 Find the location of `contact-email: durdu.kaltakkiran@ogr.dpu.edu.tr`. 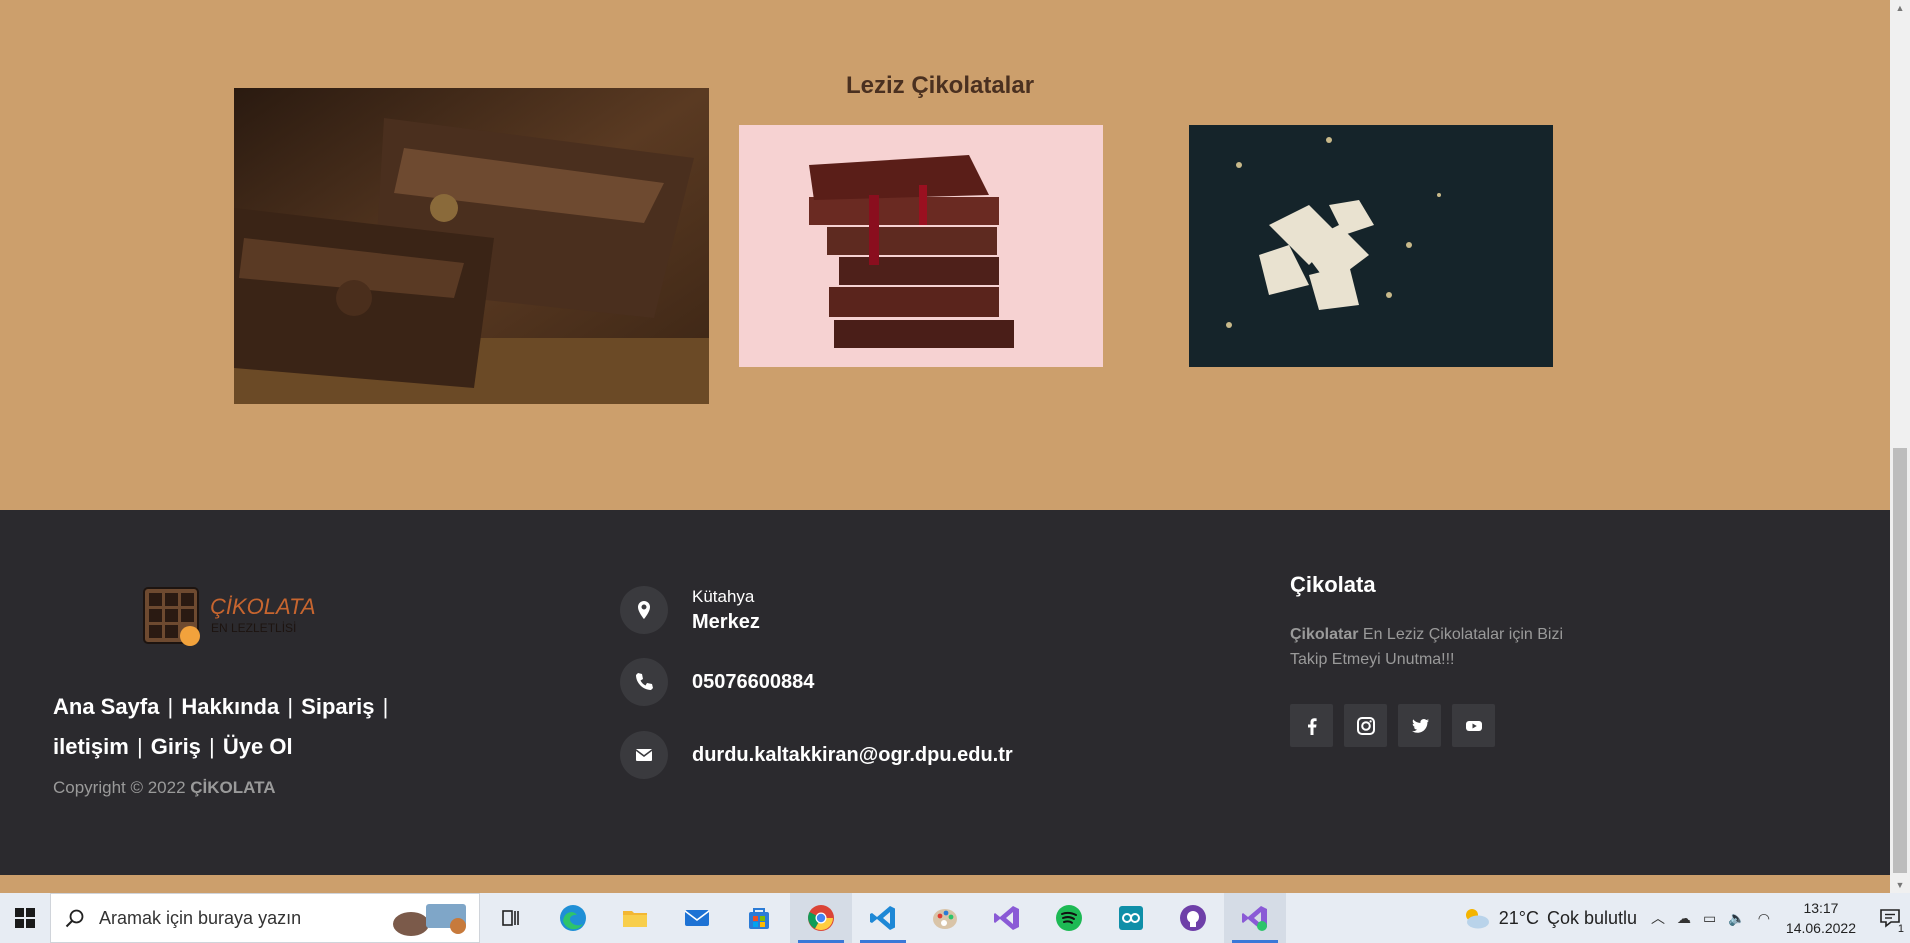

contact-email: durdu.kaltakkiran@ogr.dpu.edu.tr is located at coordinates (816, 755).